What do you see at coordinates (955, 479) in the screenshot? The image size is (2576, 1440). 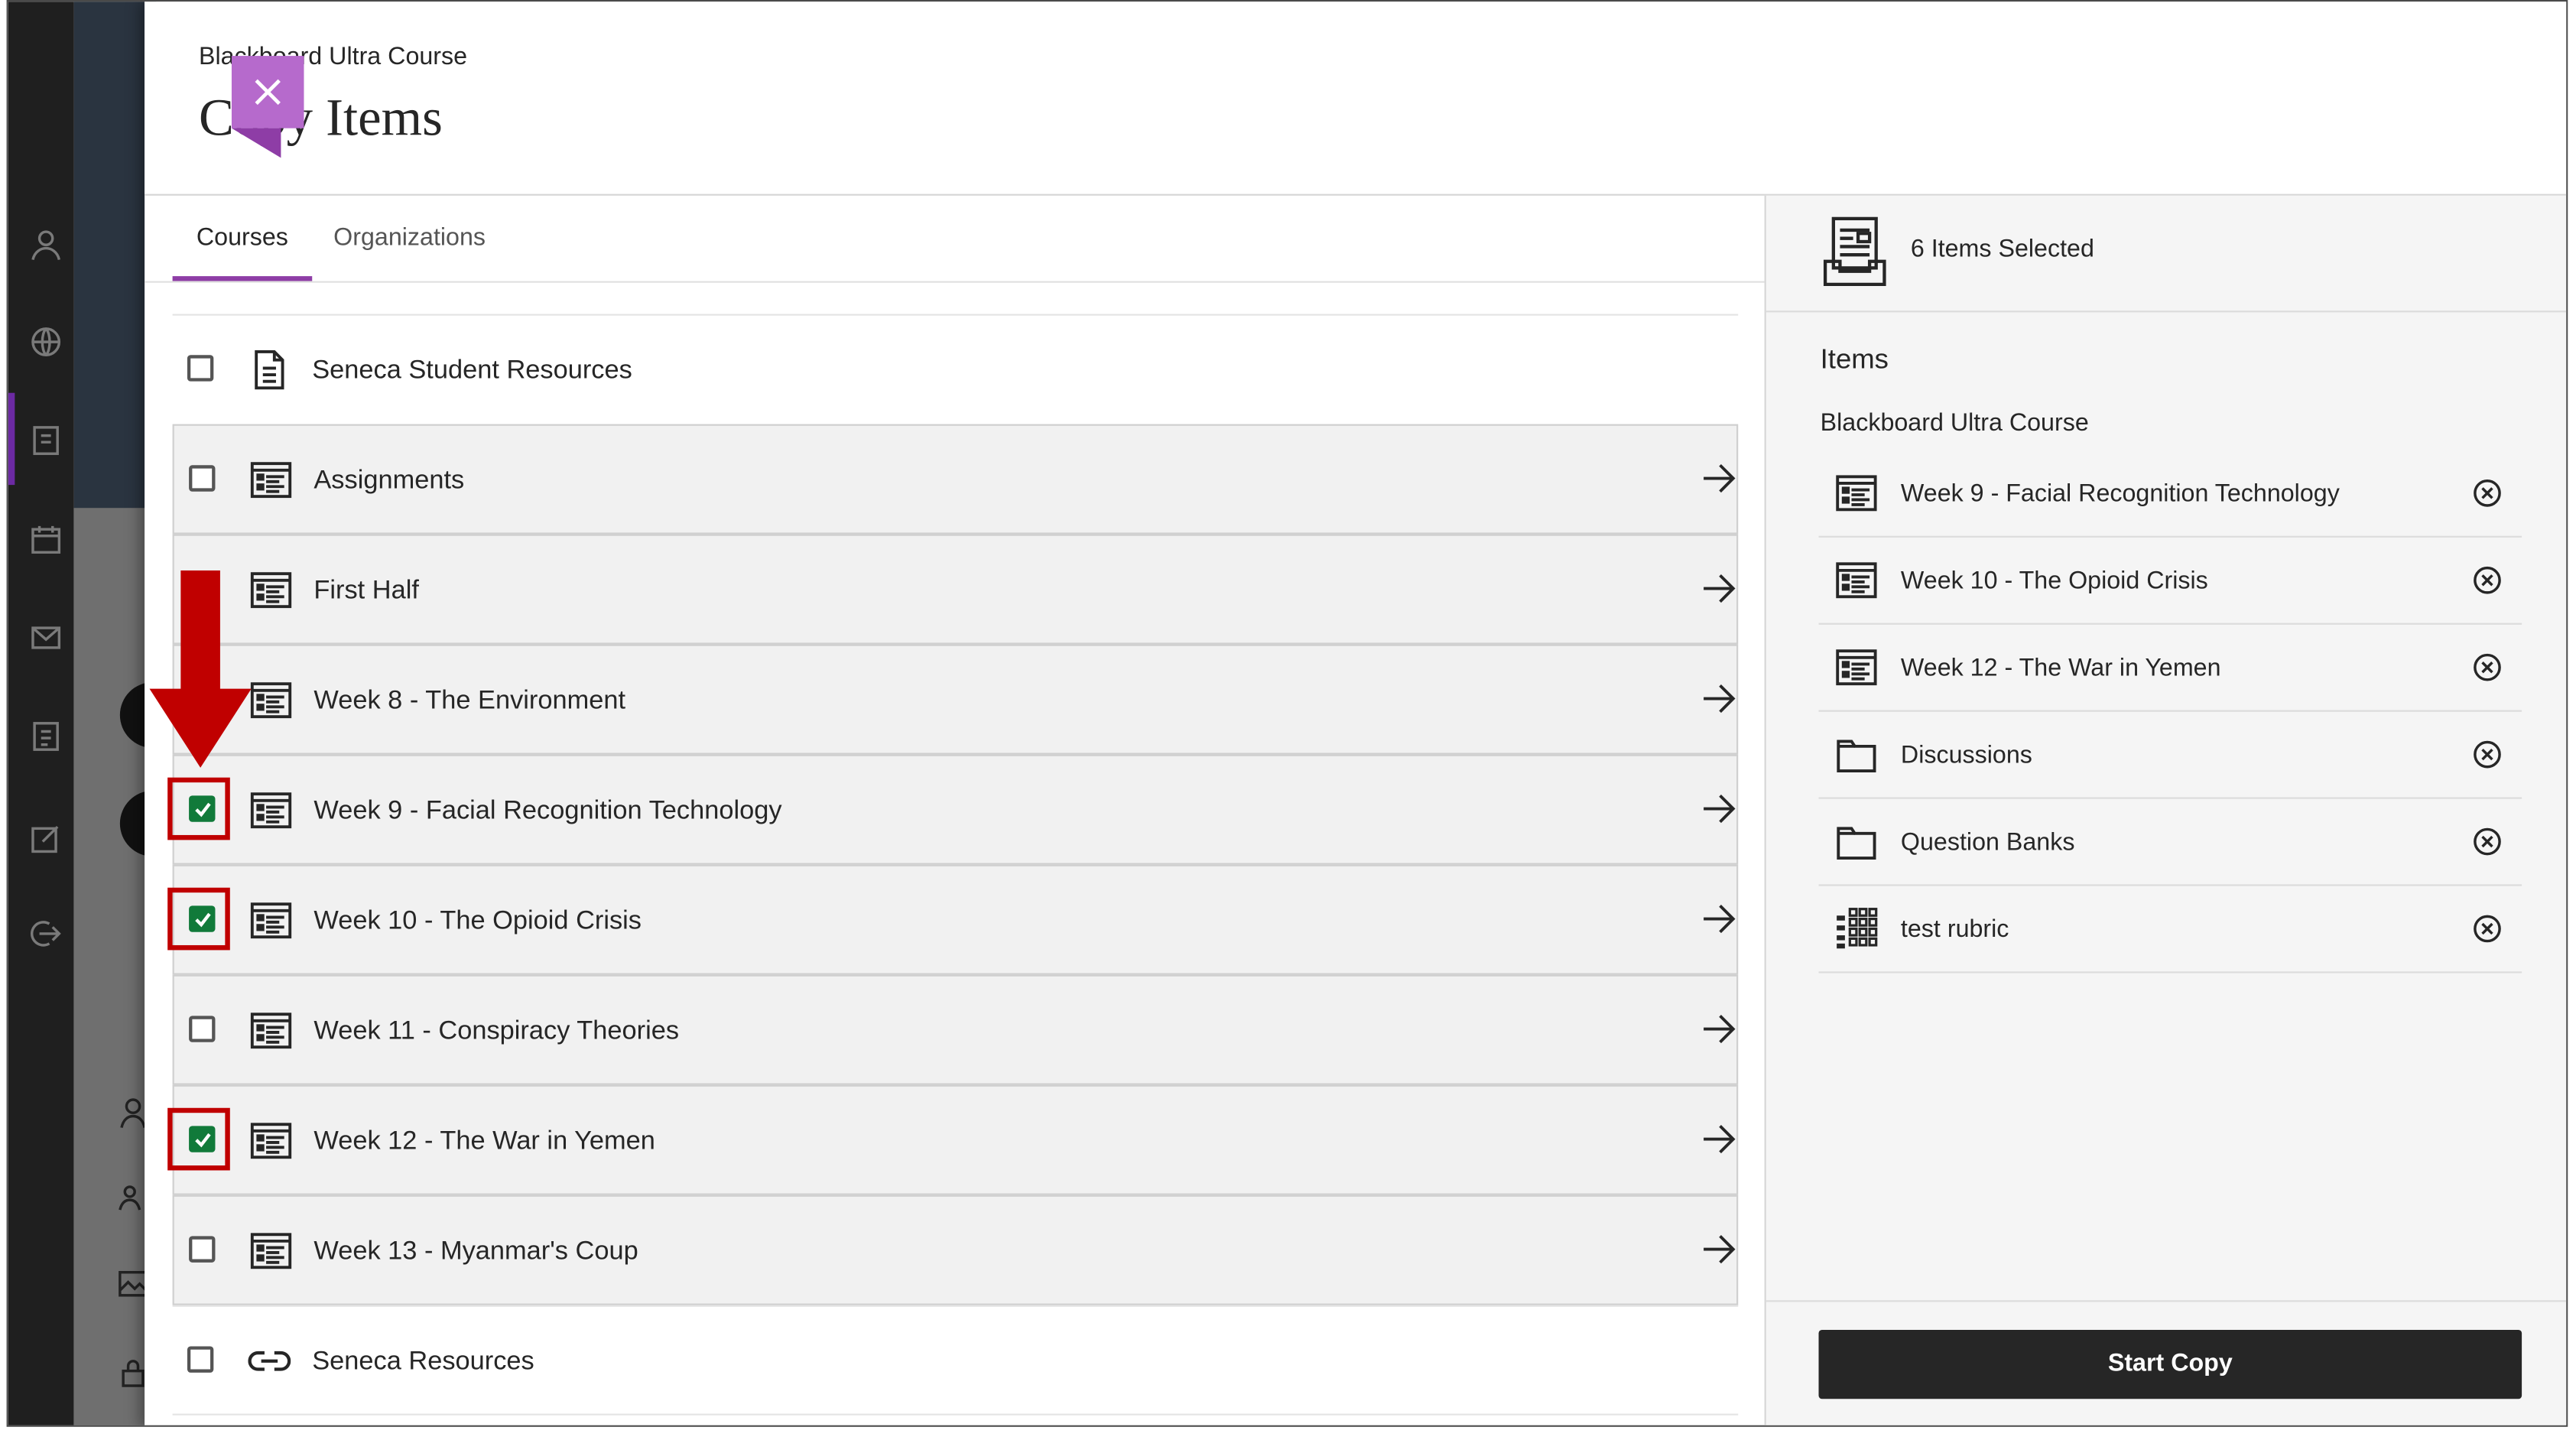 I see `course-item-row: Assignments` at bounding box center [955, 479].